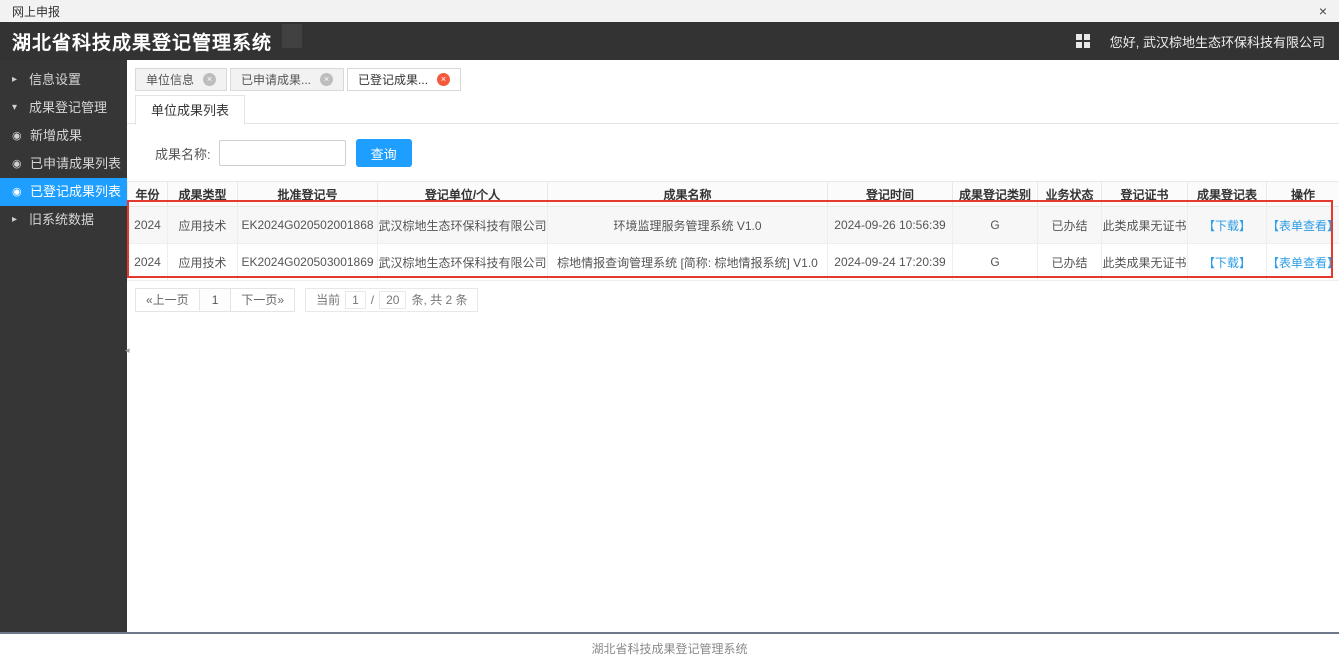  I want to click on page-1-button: 1, so click(215, 300).